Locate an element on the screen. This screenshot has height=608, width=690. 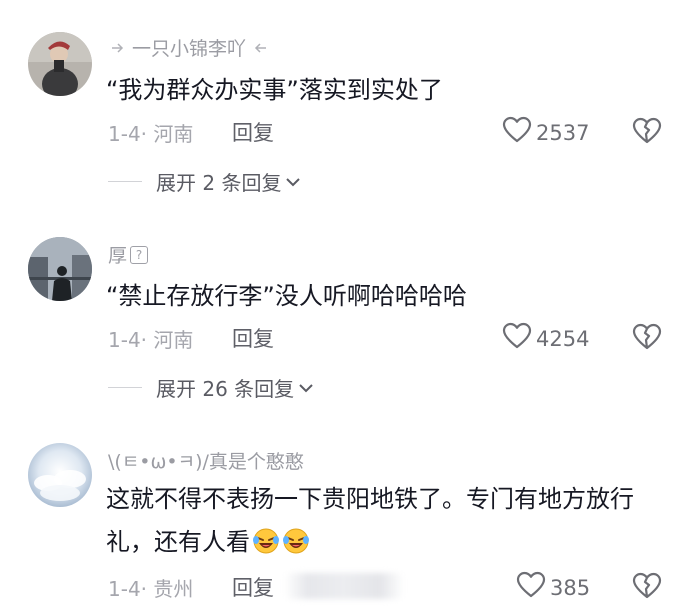
blurred-overlay is located at coordinates (344, 586).